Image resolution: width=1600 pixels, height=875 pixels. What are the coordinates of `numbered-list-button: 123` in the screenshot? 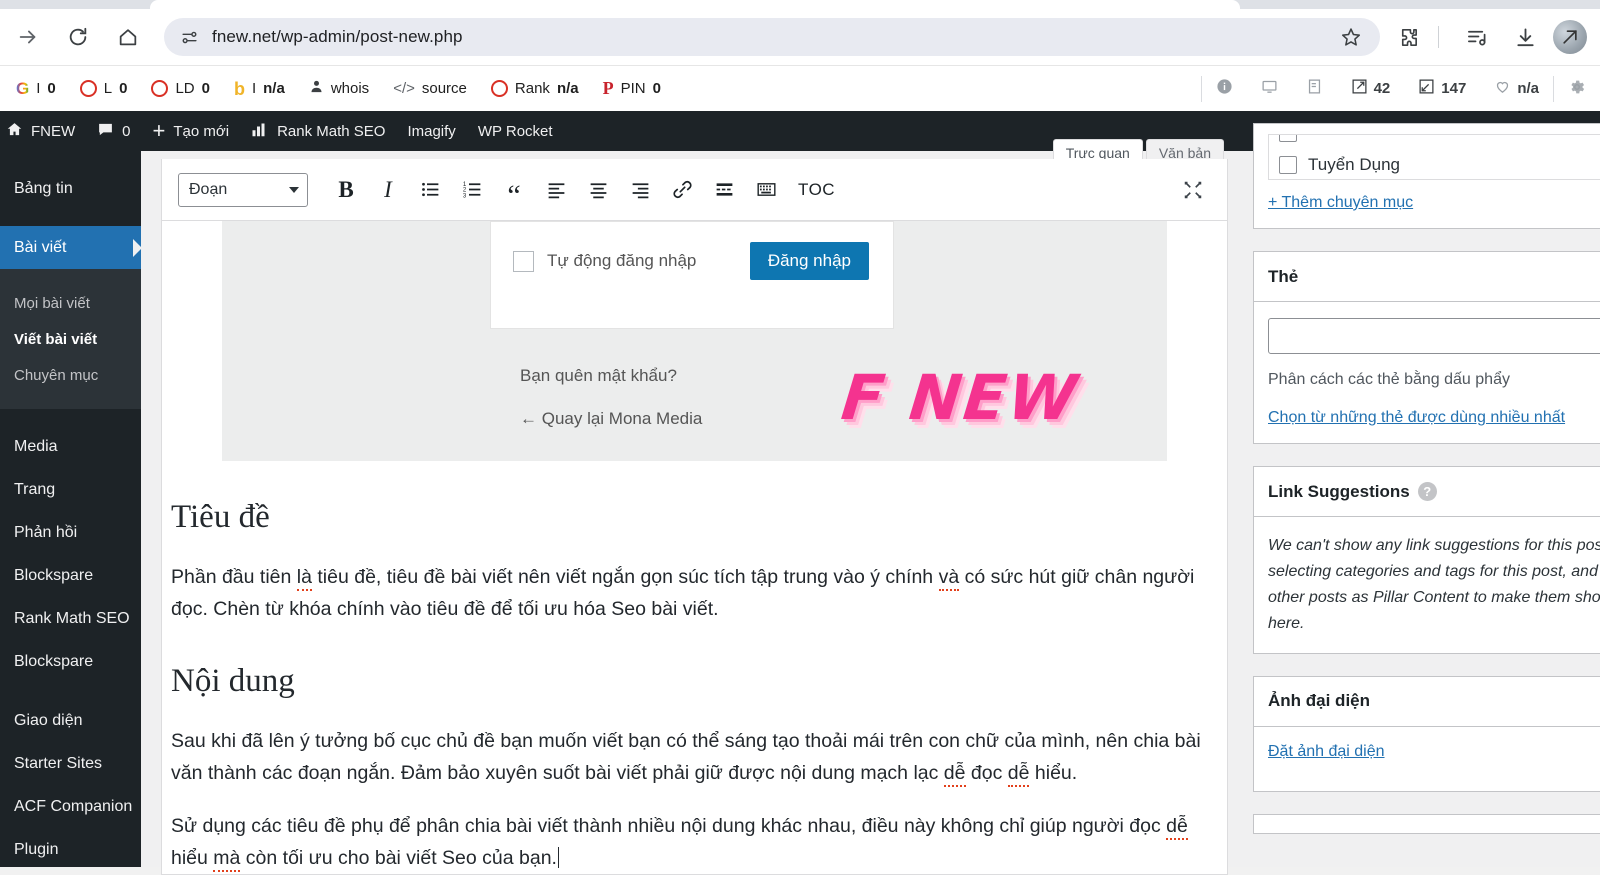 It's located at (472, 190).